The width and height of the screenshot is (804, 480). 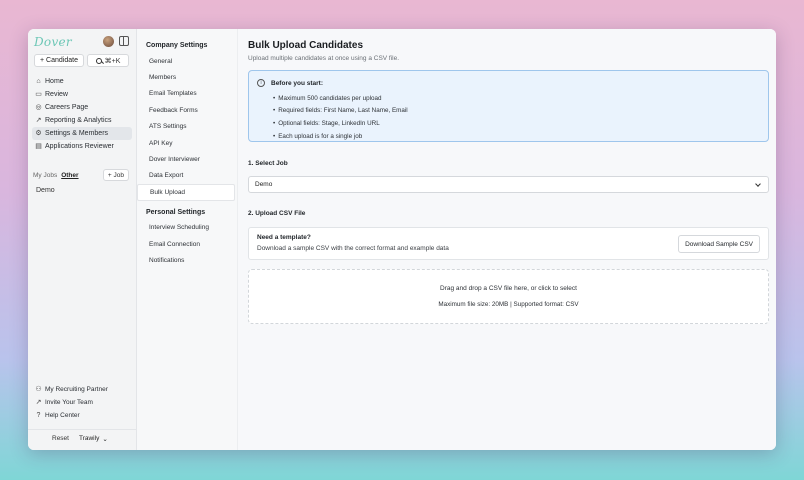 What do you see at coordinates (176, 212) in the screenshot?
I see `personal-settings-title: Personal Settings` at bounding box center [176, 212].